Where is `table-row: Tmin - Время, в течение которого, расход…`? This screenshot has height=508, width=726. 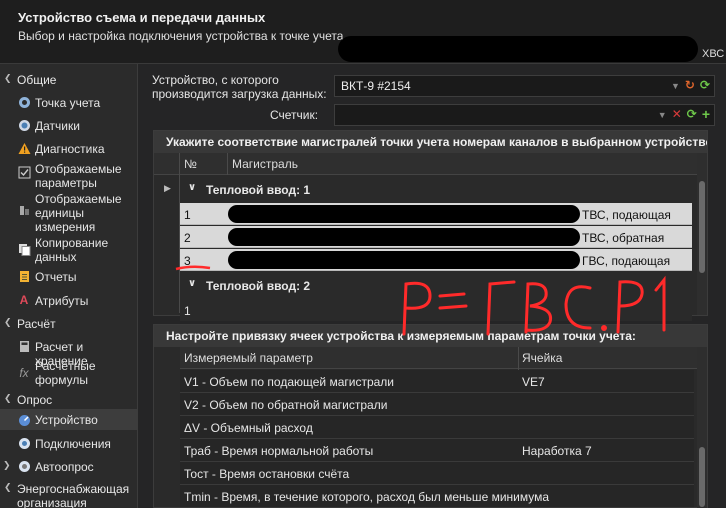 table-row: Tmin - Время, в течение которого, расход… is located at coordinates (437, 496).